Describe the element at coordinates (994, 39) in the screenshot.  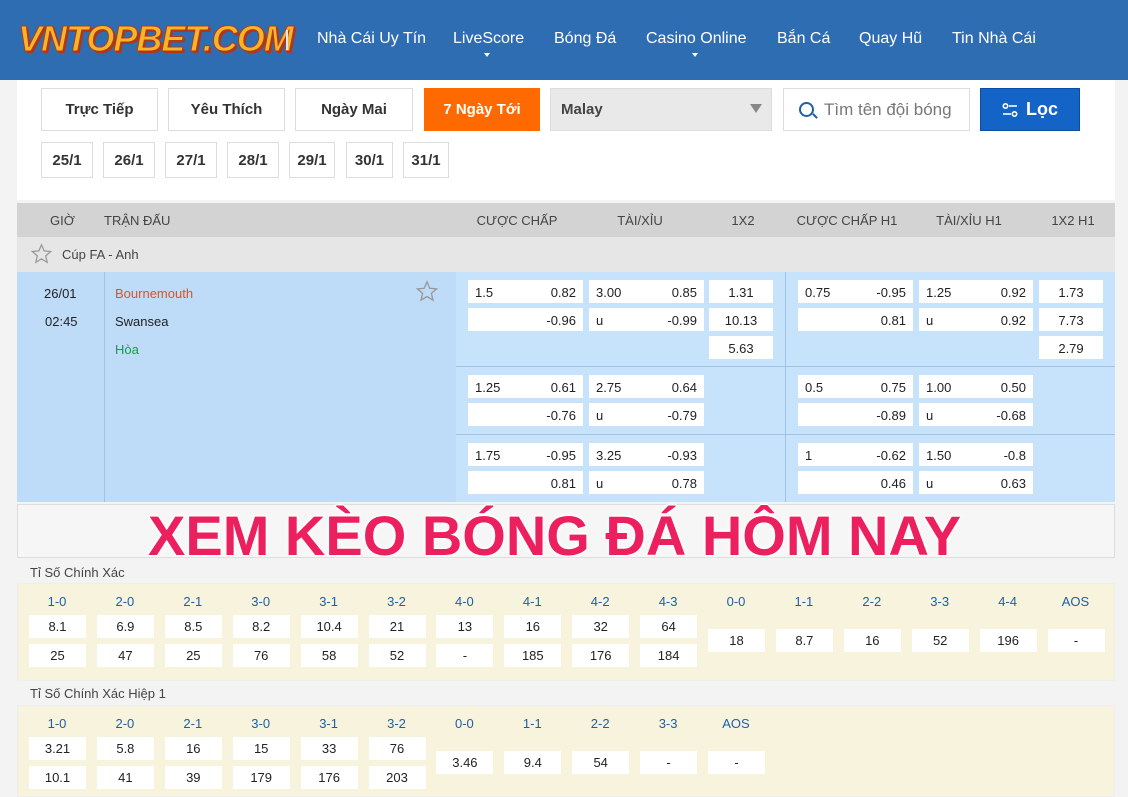
I see `nav-item-6: Tin Nhà Cái` at that location.